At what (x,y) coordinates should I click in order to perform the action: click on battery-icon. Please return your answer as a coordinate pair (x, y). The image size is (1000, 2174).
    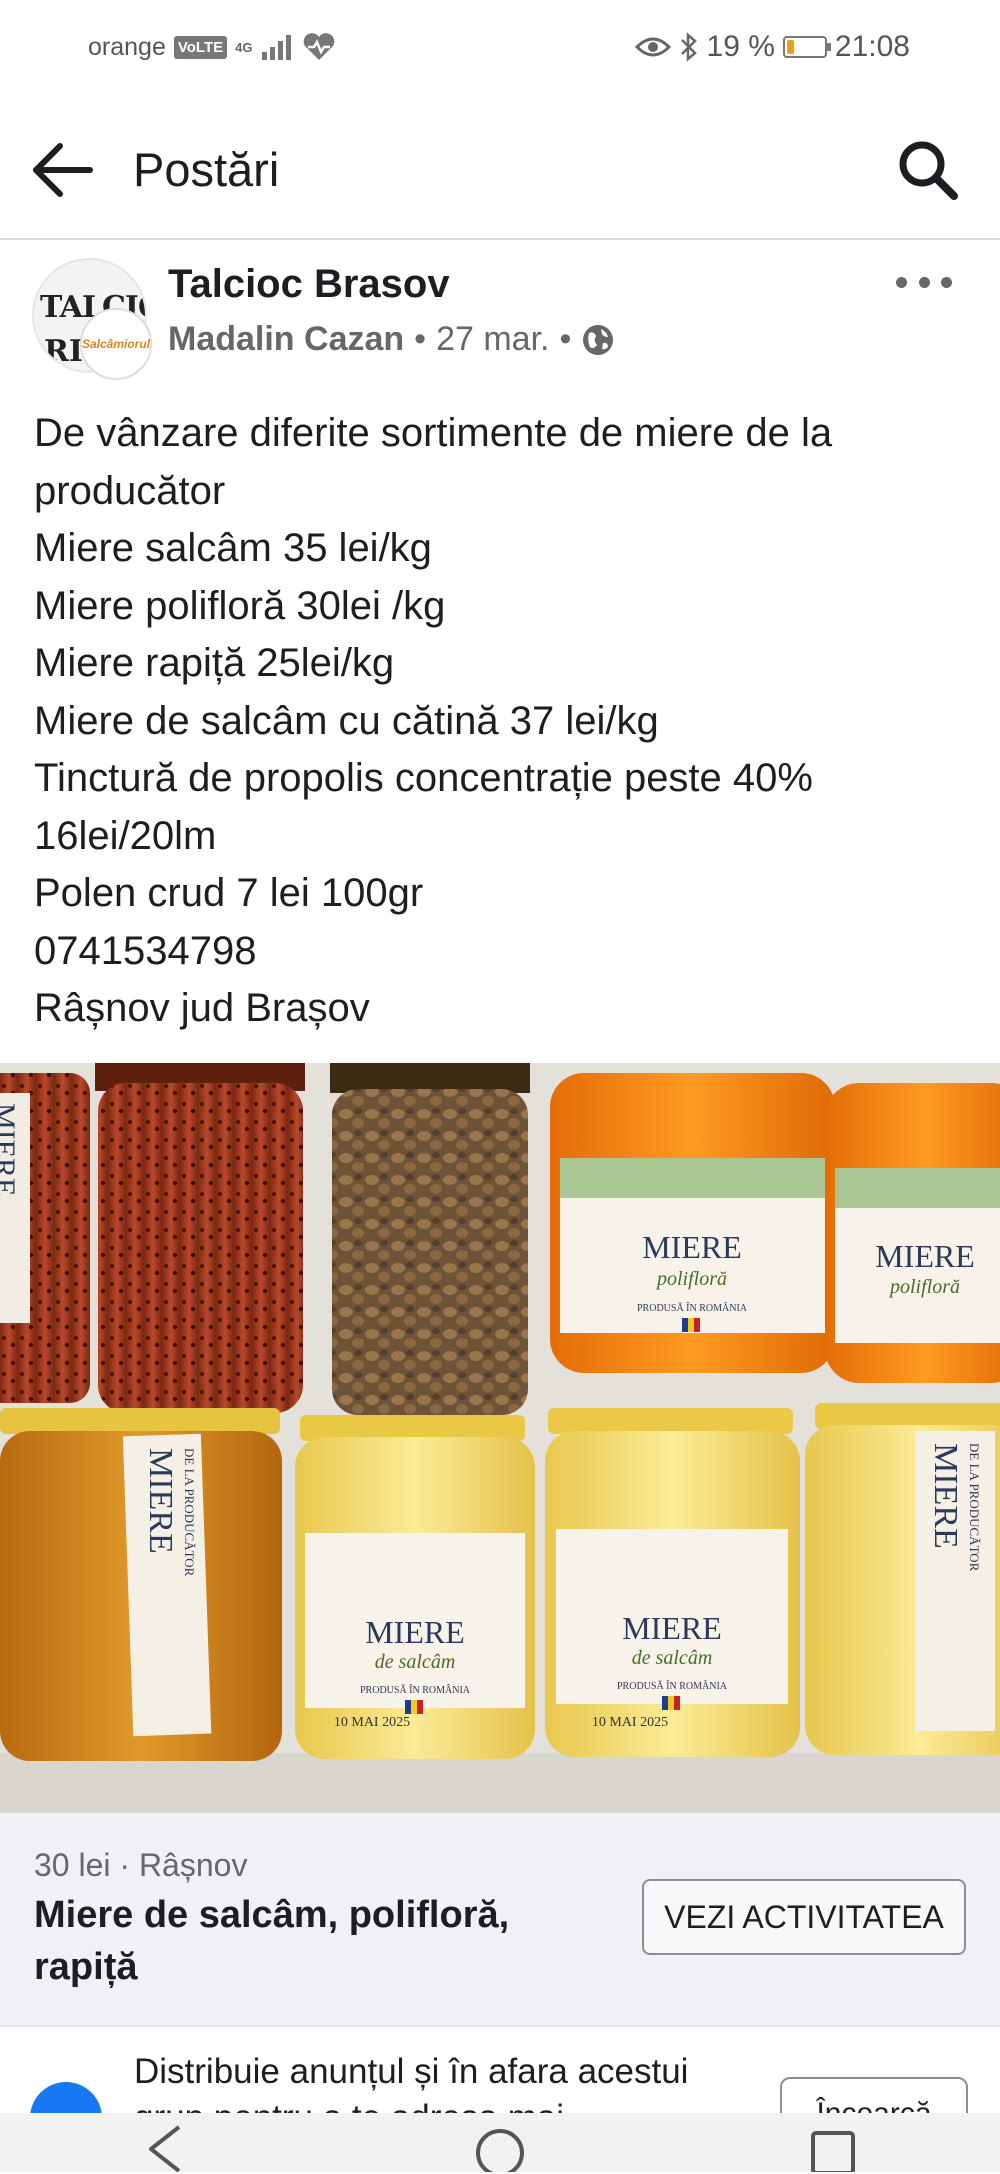
    Looking at the image, I should click on (806, 47).